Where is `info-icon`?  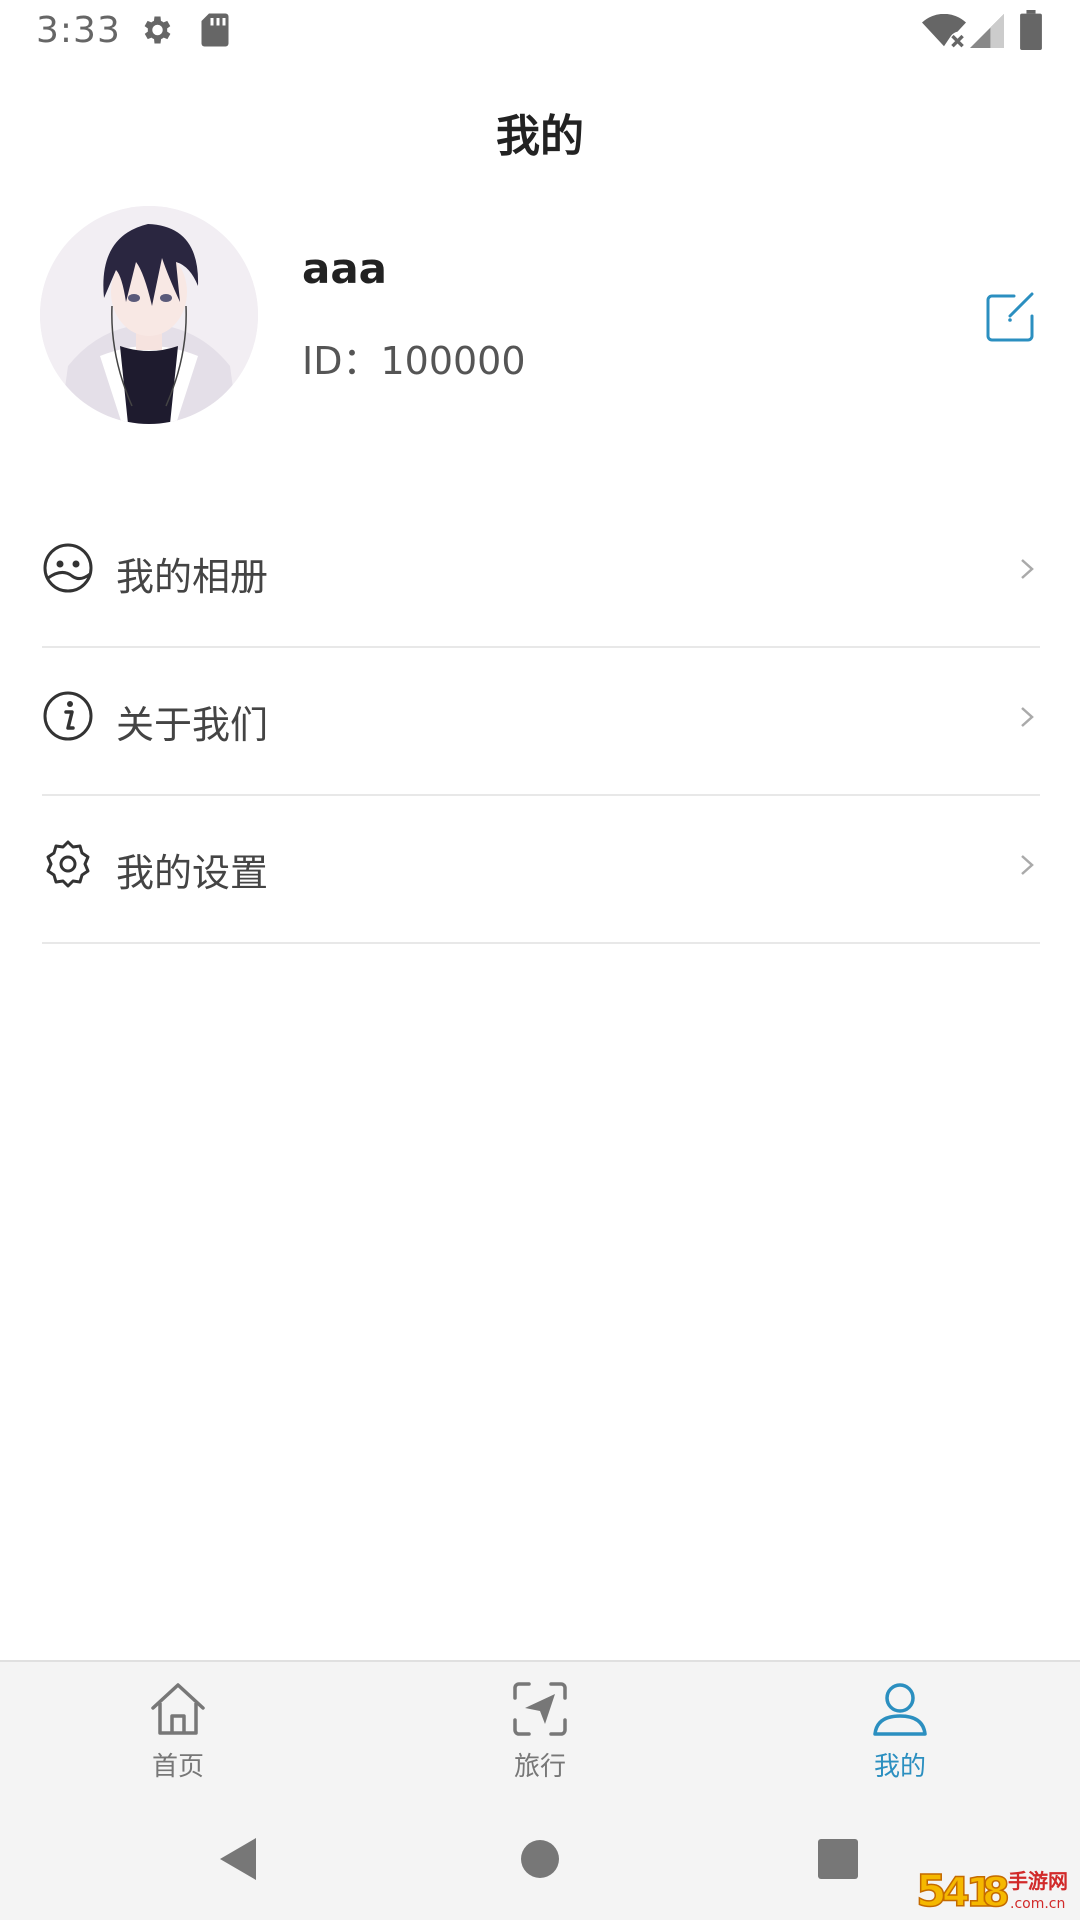 info-icon is located at coordinates (68, 716).